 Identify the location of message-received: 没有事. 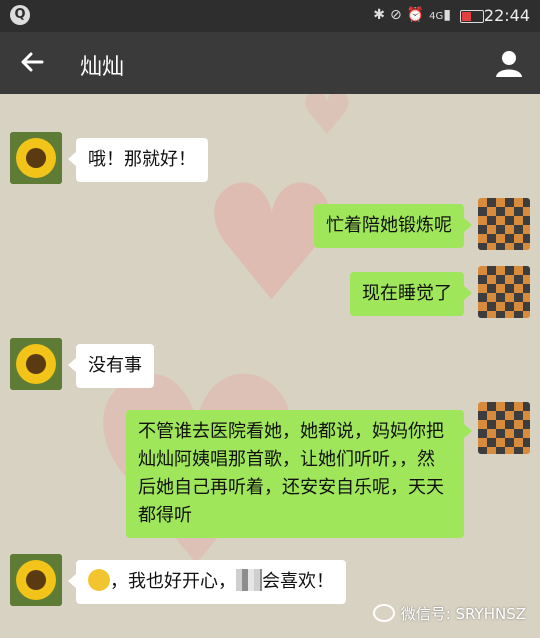
(111, 366).